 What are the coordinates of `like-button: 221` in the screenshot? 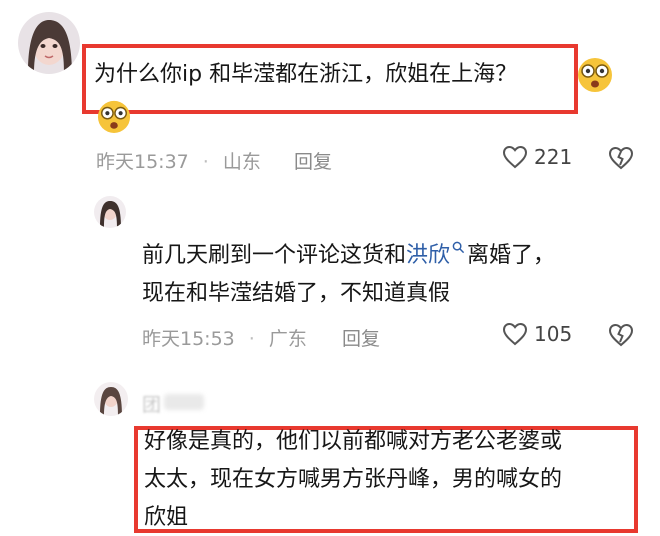 It's located at (537, 157).